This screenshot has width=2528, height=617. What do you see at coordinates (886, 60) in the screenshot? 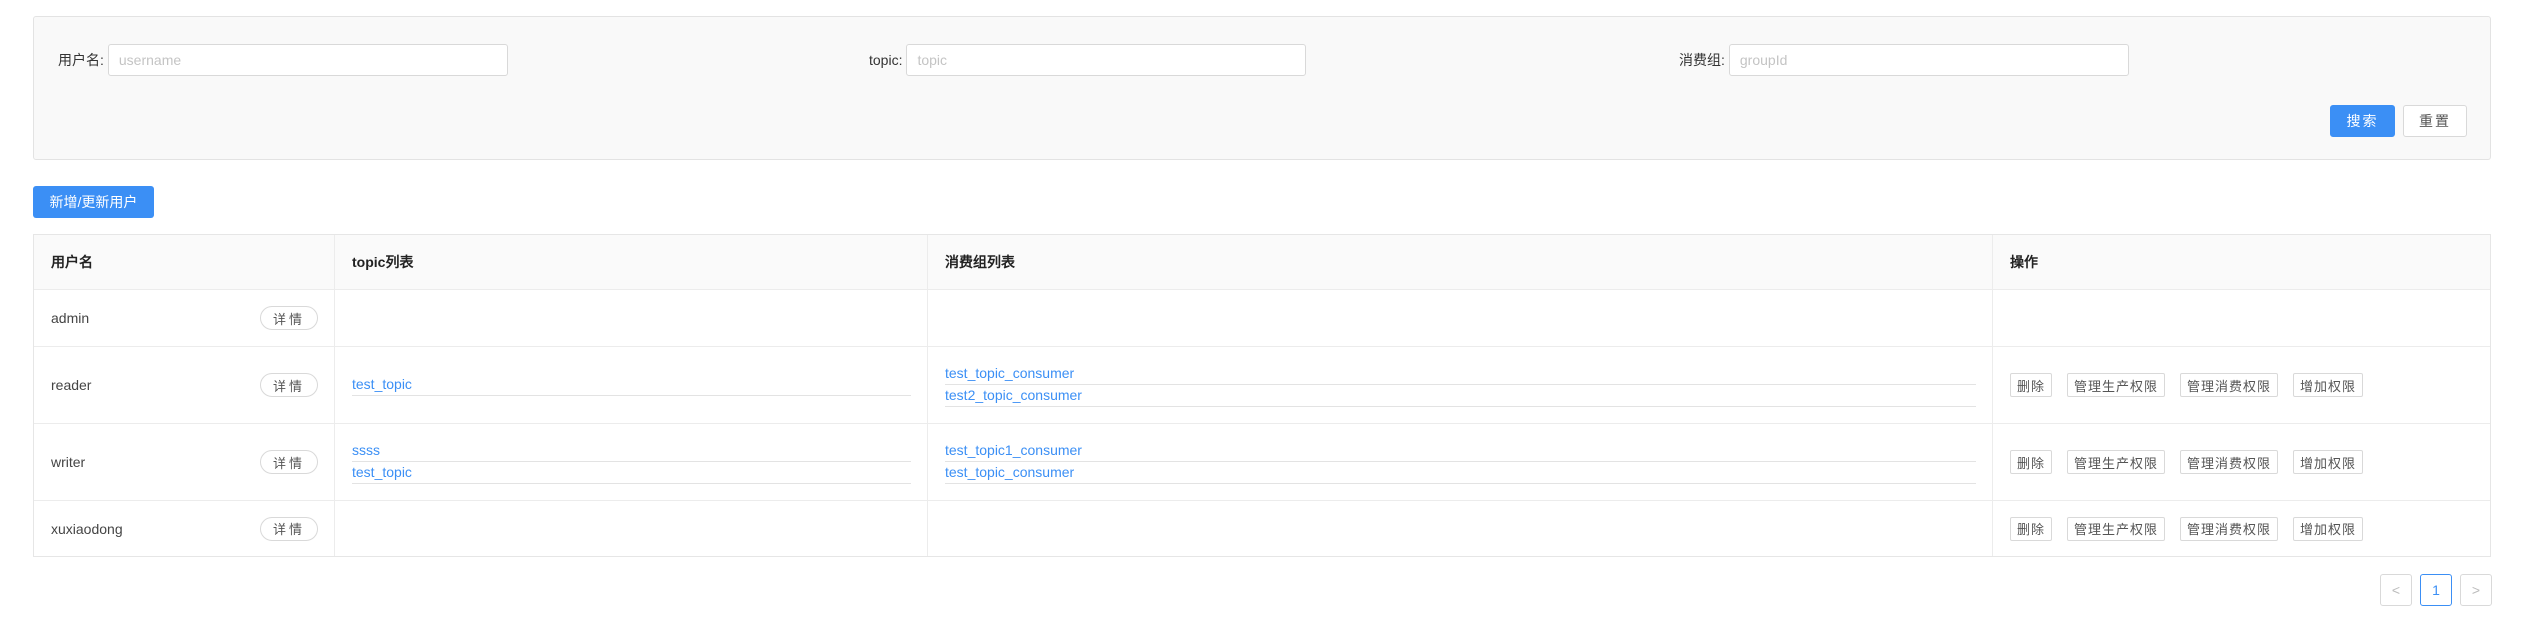
I see `topic-label: topic:` at bounding box center [886, 60].